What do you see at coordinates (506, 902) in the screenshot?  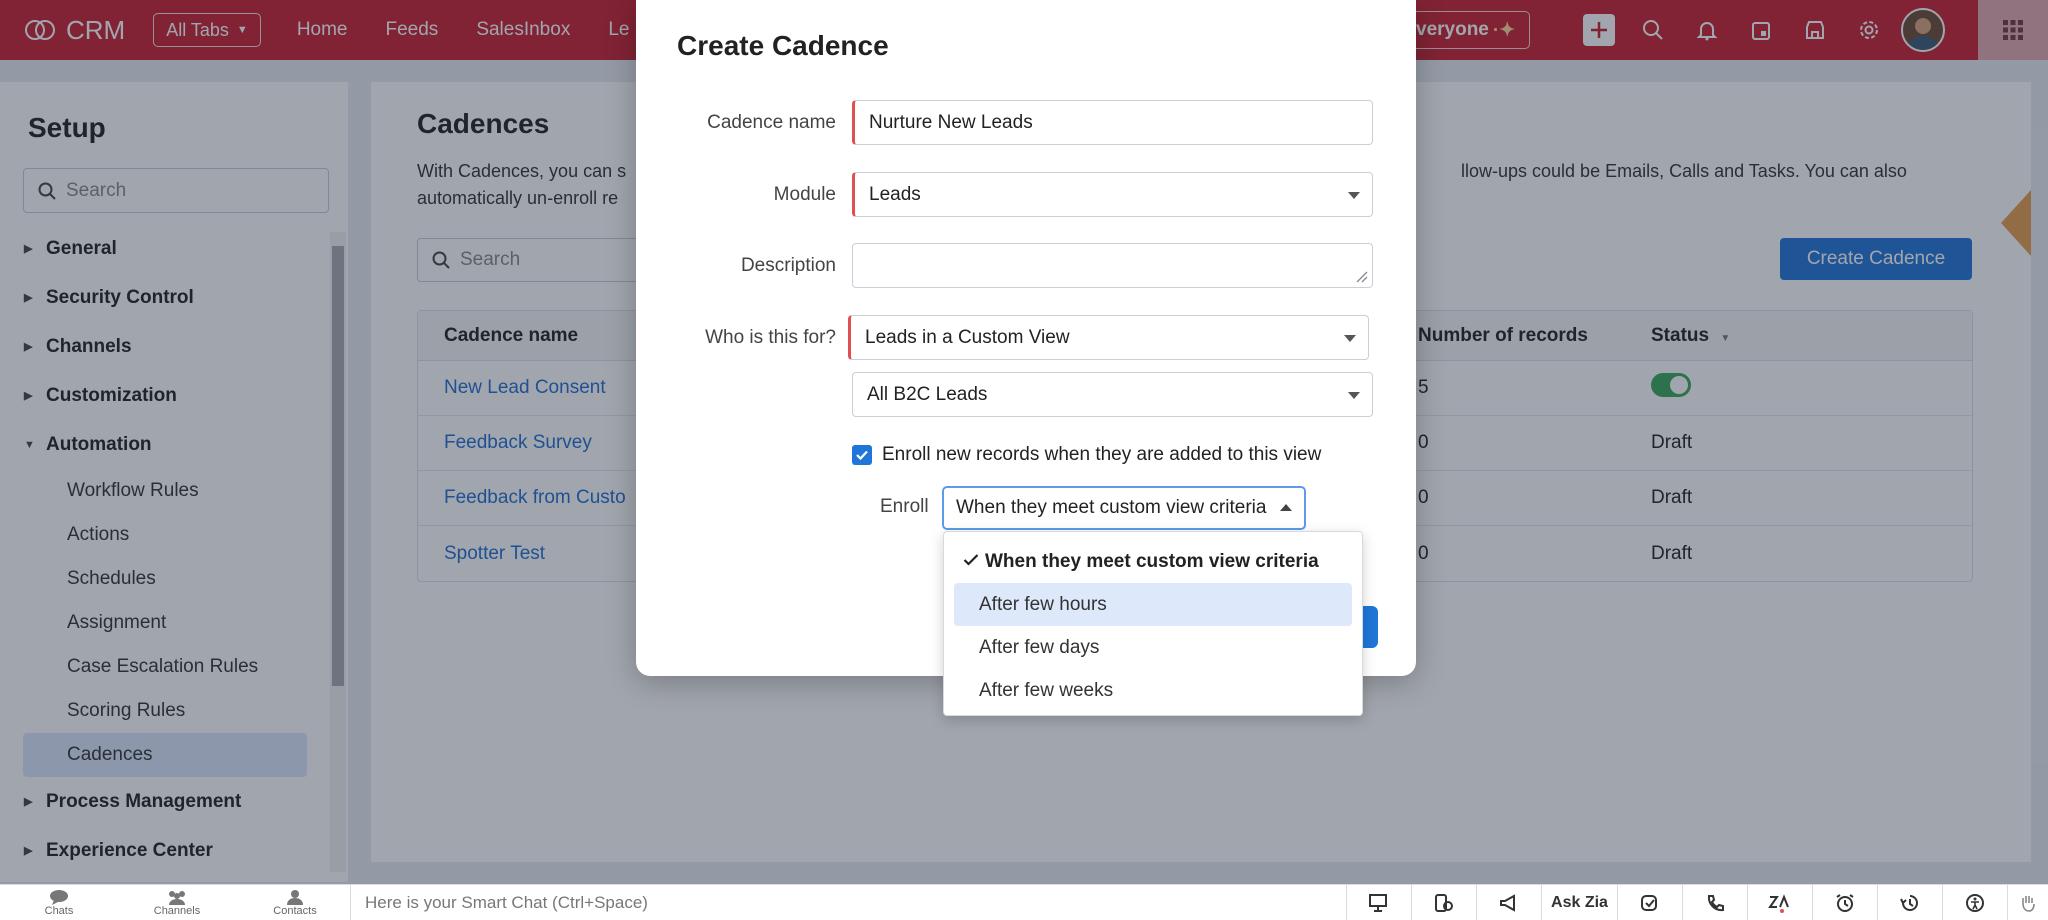 I see `smart-chat-placeholder: Here is your Smart Chat (Ctrl+Space)` at bounding box center [506, 902].